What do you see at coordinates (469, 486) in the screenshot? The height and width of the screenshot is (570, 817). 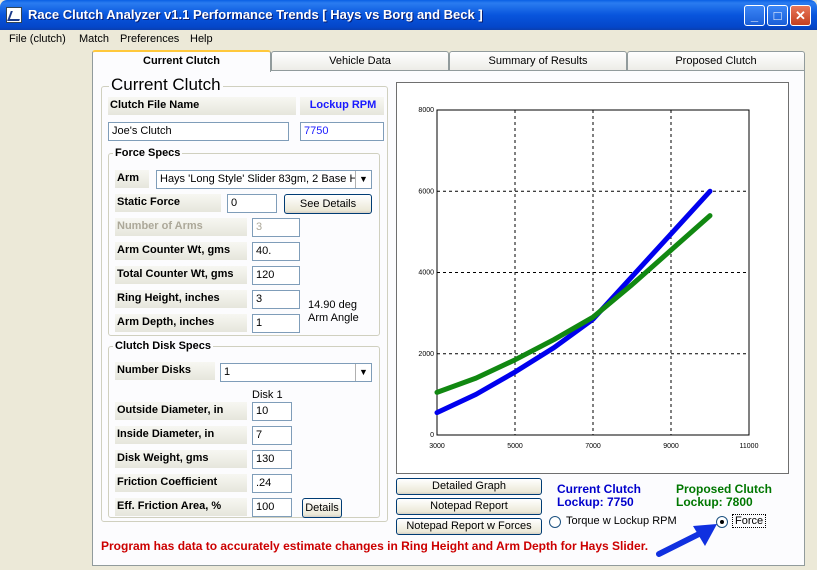 I see `detailed-graph-button: Detailed Graph` at bounding box center [469, 486].